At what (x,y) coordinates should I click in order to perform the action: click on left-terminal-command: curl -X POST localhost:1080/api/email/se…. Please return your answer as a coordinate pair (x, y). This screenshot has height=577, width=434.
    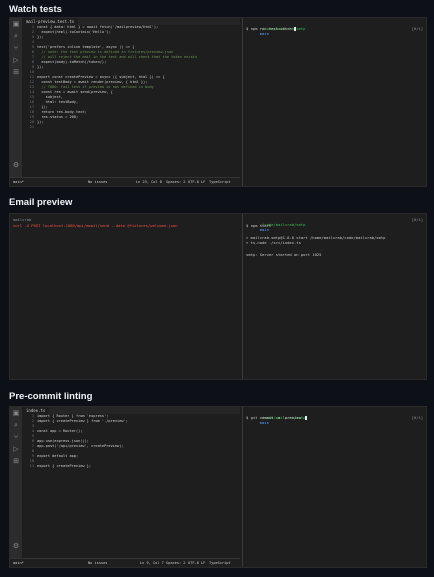
    Looking at the image, I should click on (95, 225).